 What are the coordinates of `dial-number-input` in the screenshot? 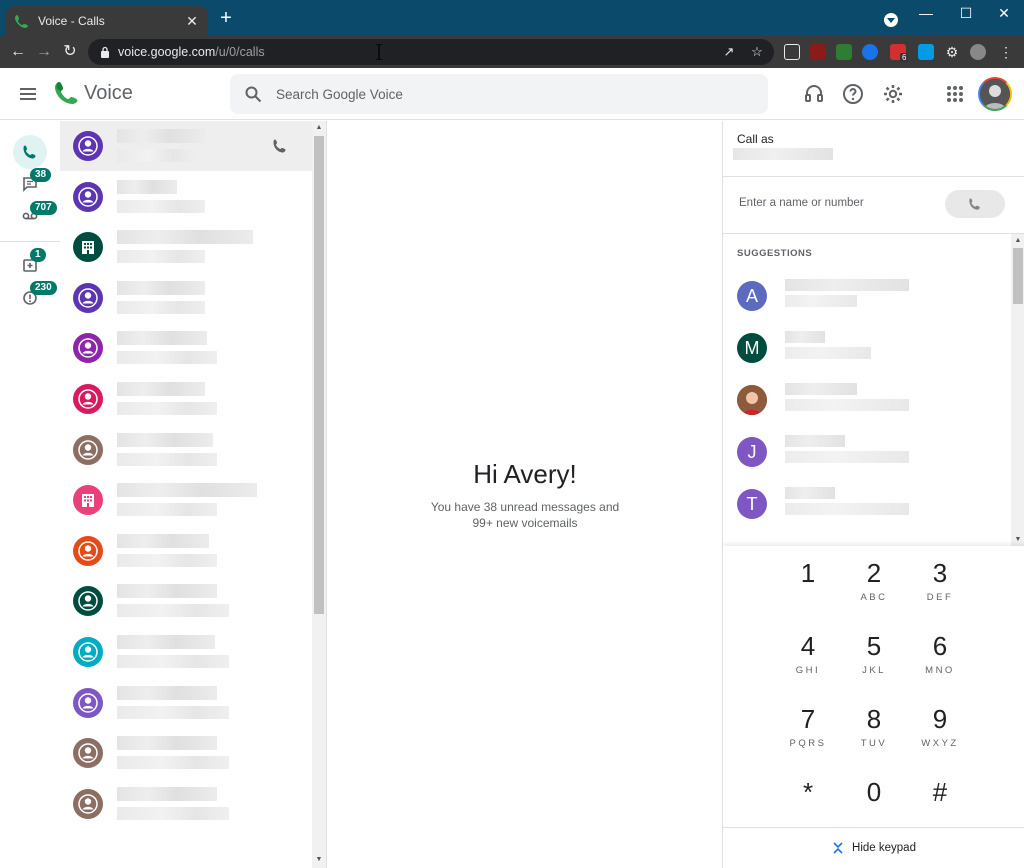 It's located at (834, 203).